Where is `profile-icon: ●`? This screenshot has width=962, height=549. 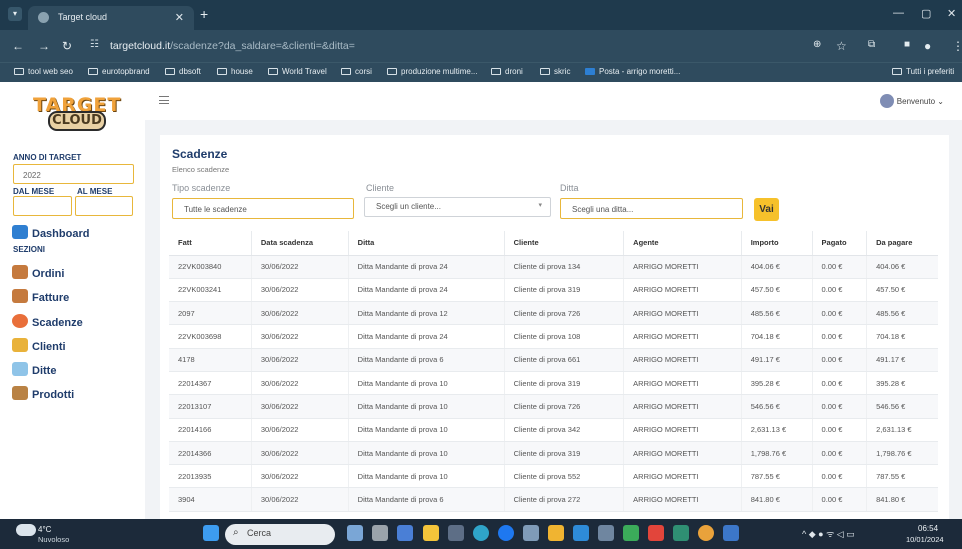 profile-icon: ● is located at coordinates (927, 46).